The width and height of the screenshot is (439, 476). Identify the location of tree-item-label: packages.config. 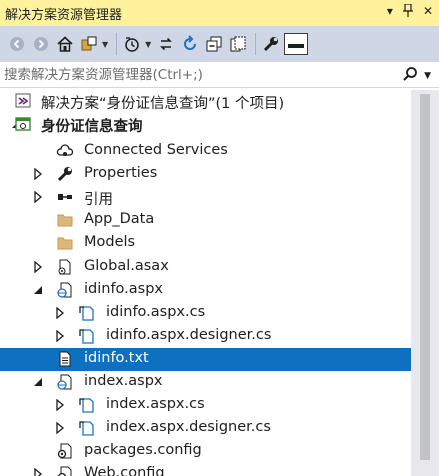
(143, 450).